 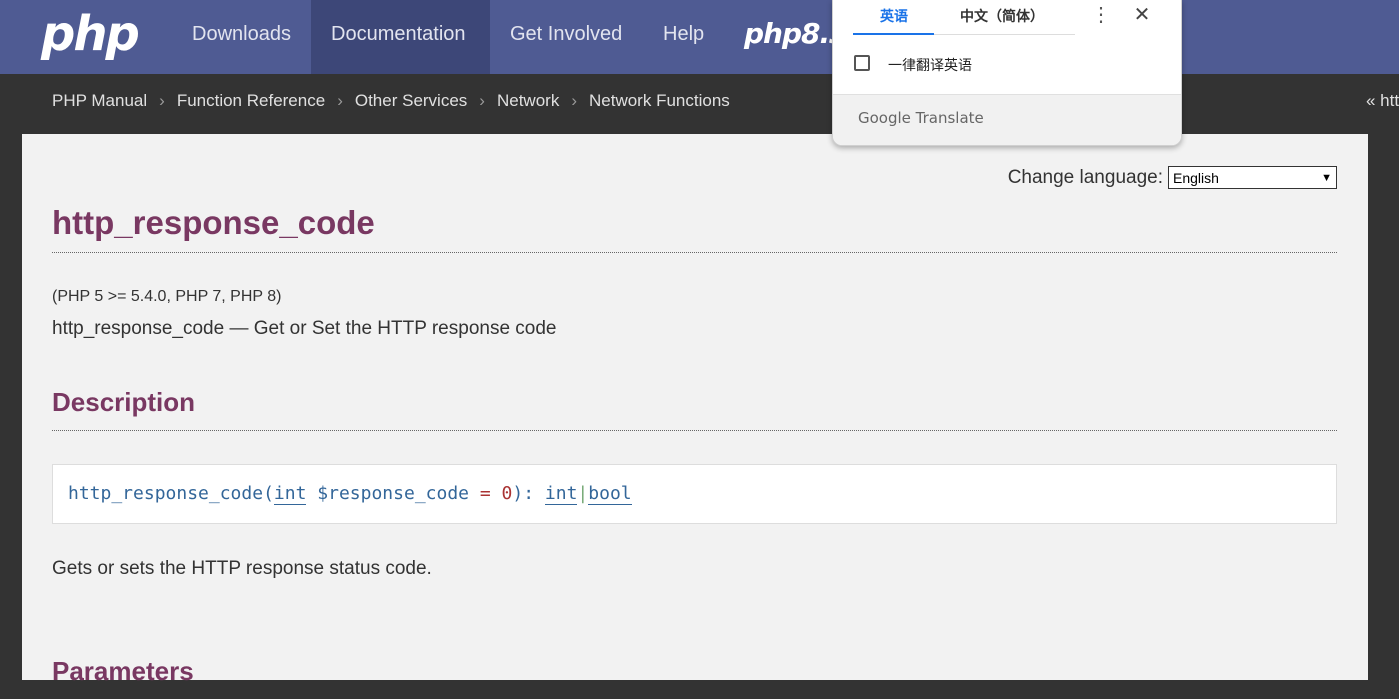 What do you see at coordinates (1142, 15) in the screenshot?
I see `close-icon: ✕` at bounding box center [1142, 15].